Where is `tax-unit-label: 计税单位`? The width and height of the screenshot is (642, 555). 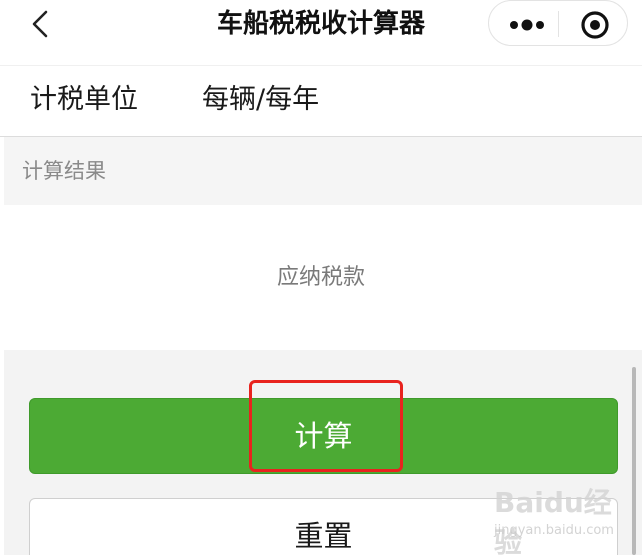
tax-unit-label: 计税单位 is located at coordinates (84, 99).